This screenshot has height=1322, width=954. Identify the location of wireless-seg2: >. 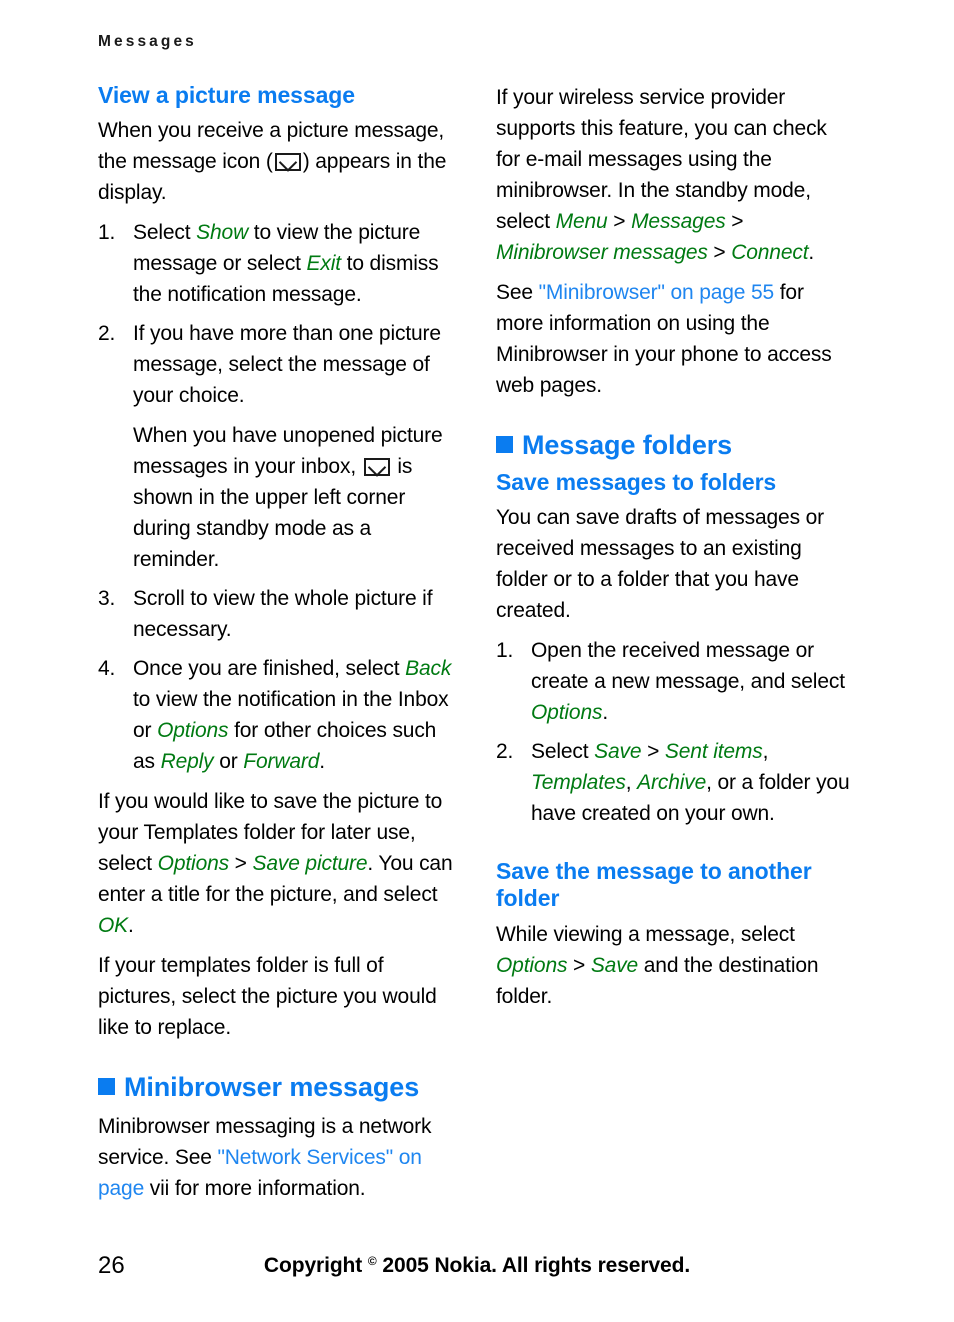
(619, 221).